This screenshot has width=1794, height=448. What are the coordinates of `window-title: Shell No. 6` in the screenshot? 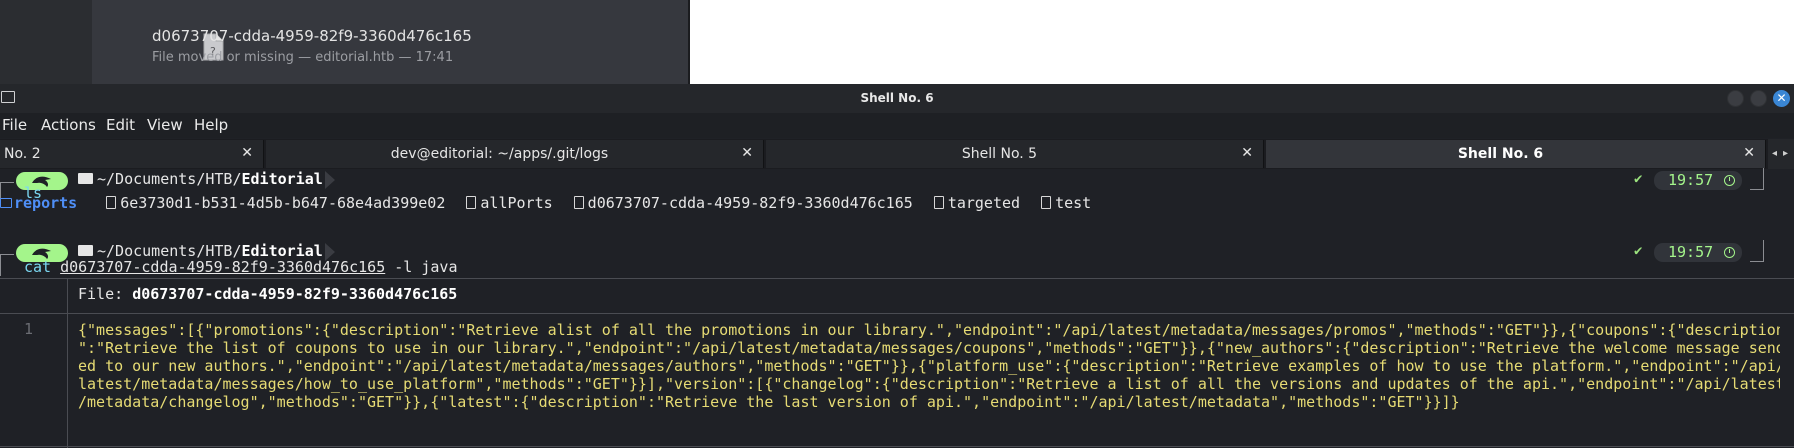 It's located at (897, 98).